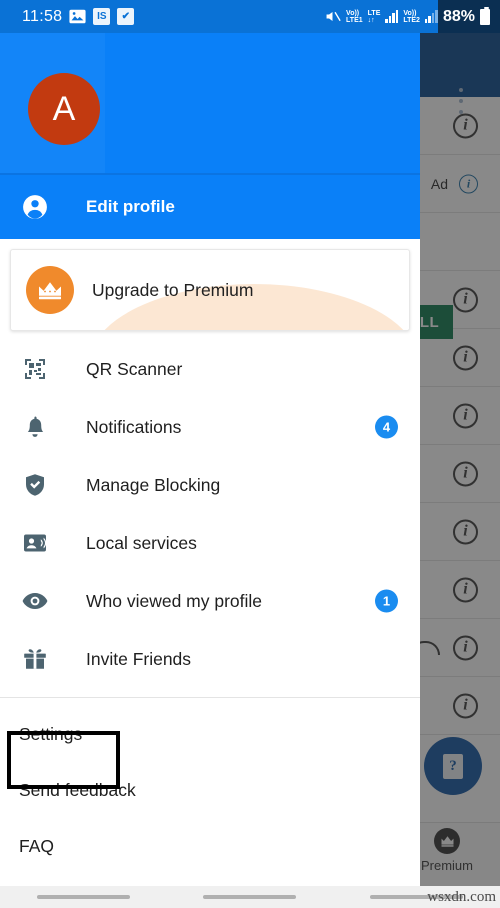 The image size is (500, 908). Describe the element at coordinates (126, 16) in the screenshot. I see `checkbox-icon: ✔` at that location.